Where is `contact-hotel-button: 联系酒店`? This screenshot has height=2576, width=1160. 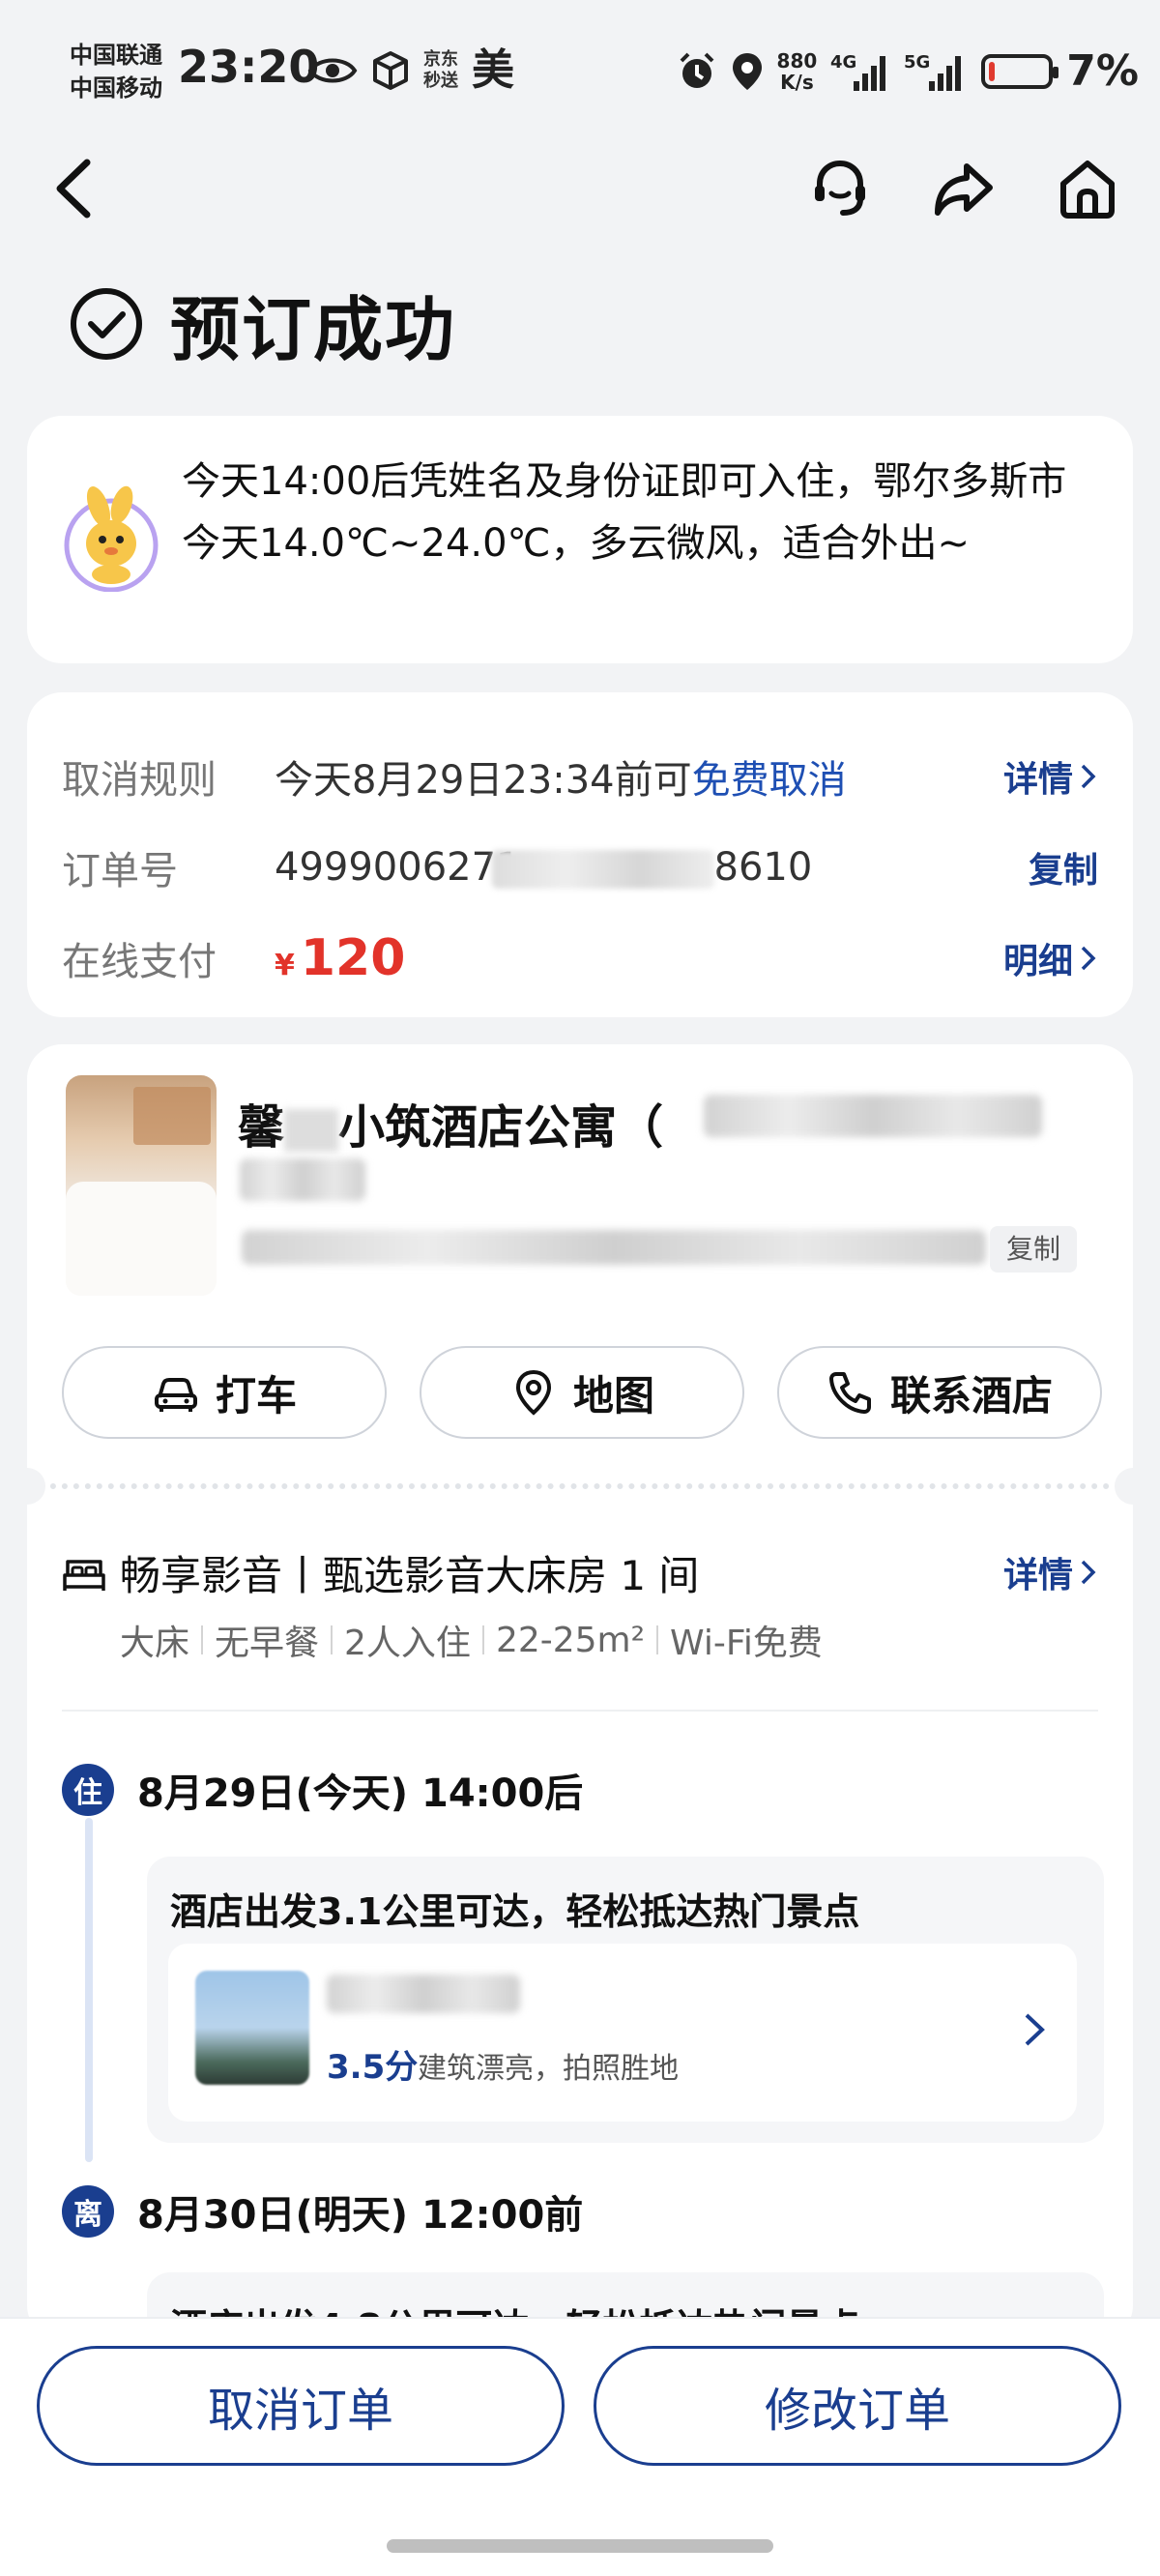 contact-hotel-button: 联系酒店 is located at coordinates (940, 1392).